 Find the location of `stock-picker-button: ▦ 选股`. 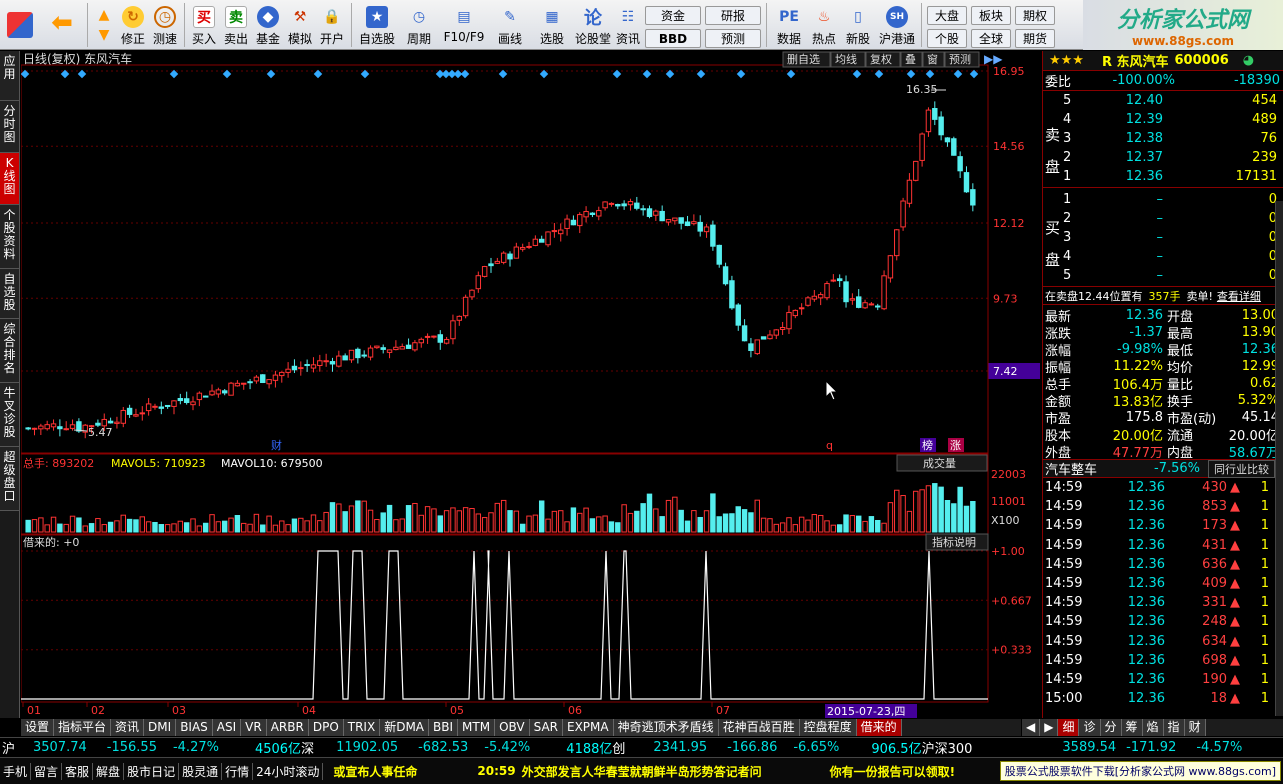

stock-picker-button: ▦ 选股 is located at coordinates (552, 25).